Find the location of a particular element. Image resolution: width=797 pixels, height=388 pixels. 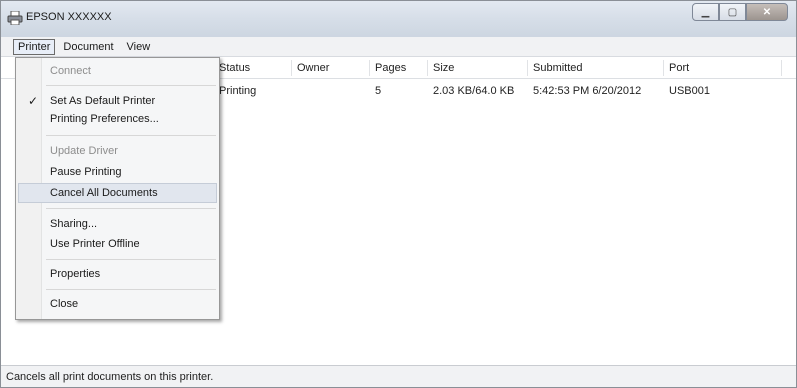

printer-icon is located at coordinates (15, 18).